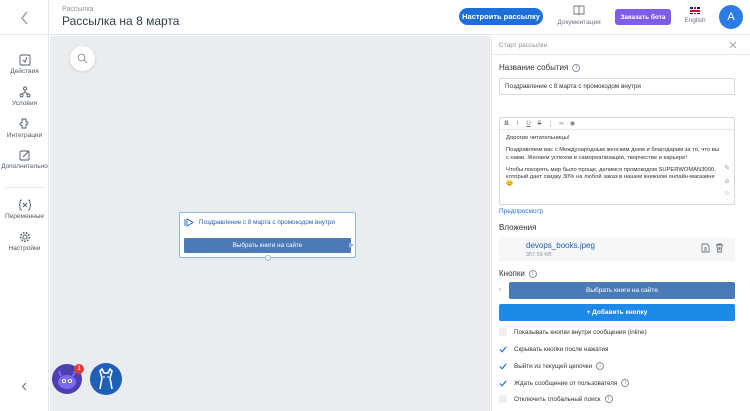  I want to click on strikethrough-icon: S, so click(539, 124).